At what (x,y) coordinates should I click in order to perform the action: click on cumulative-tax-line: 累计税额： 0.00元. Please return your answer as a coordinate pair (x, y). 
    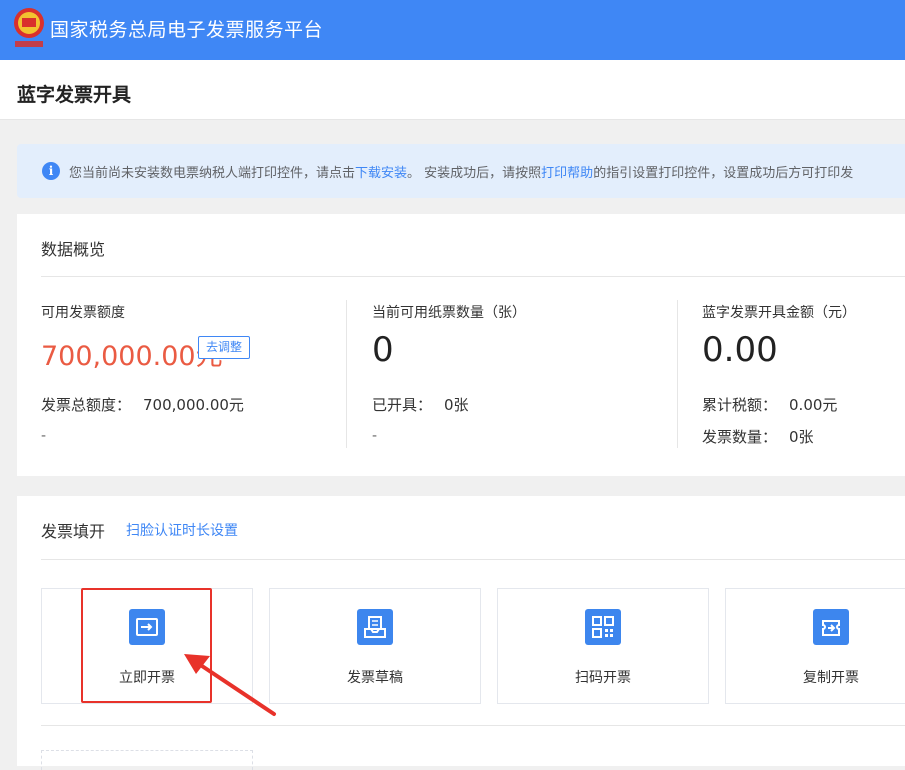
    Looking at the image, I should click on (769, 404).